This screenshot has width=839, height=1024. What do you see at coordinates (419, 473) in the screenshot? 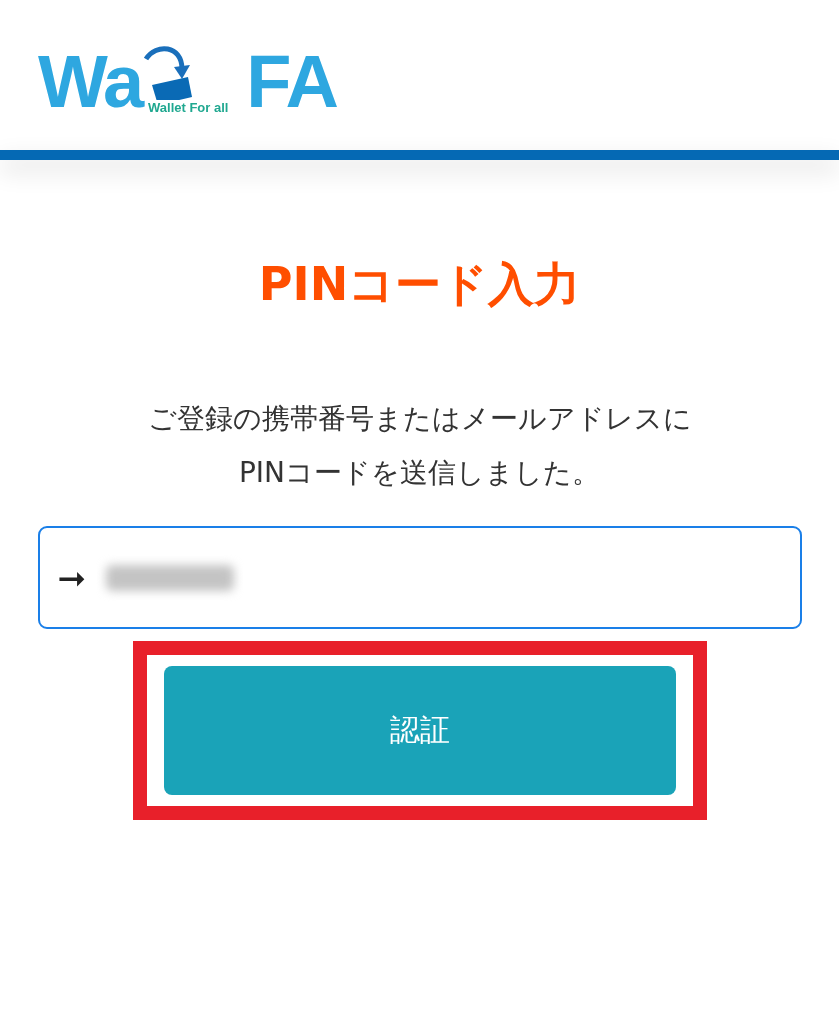
I see `message-text: PINコードを送信しました。` at bounding box center [419, 473].